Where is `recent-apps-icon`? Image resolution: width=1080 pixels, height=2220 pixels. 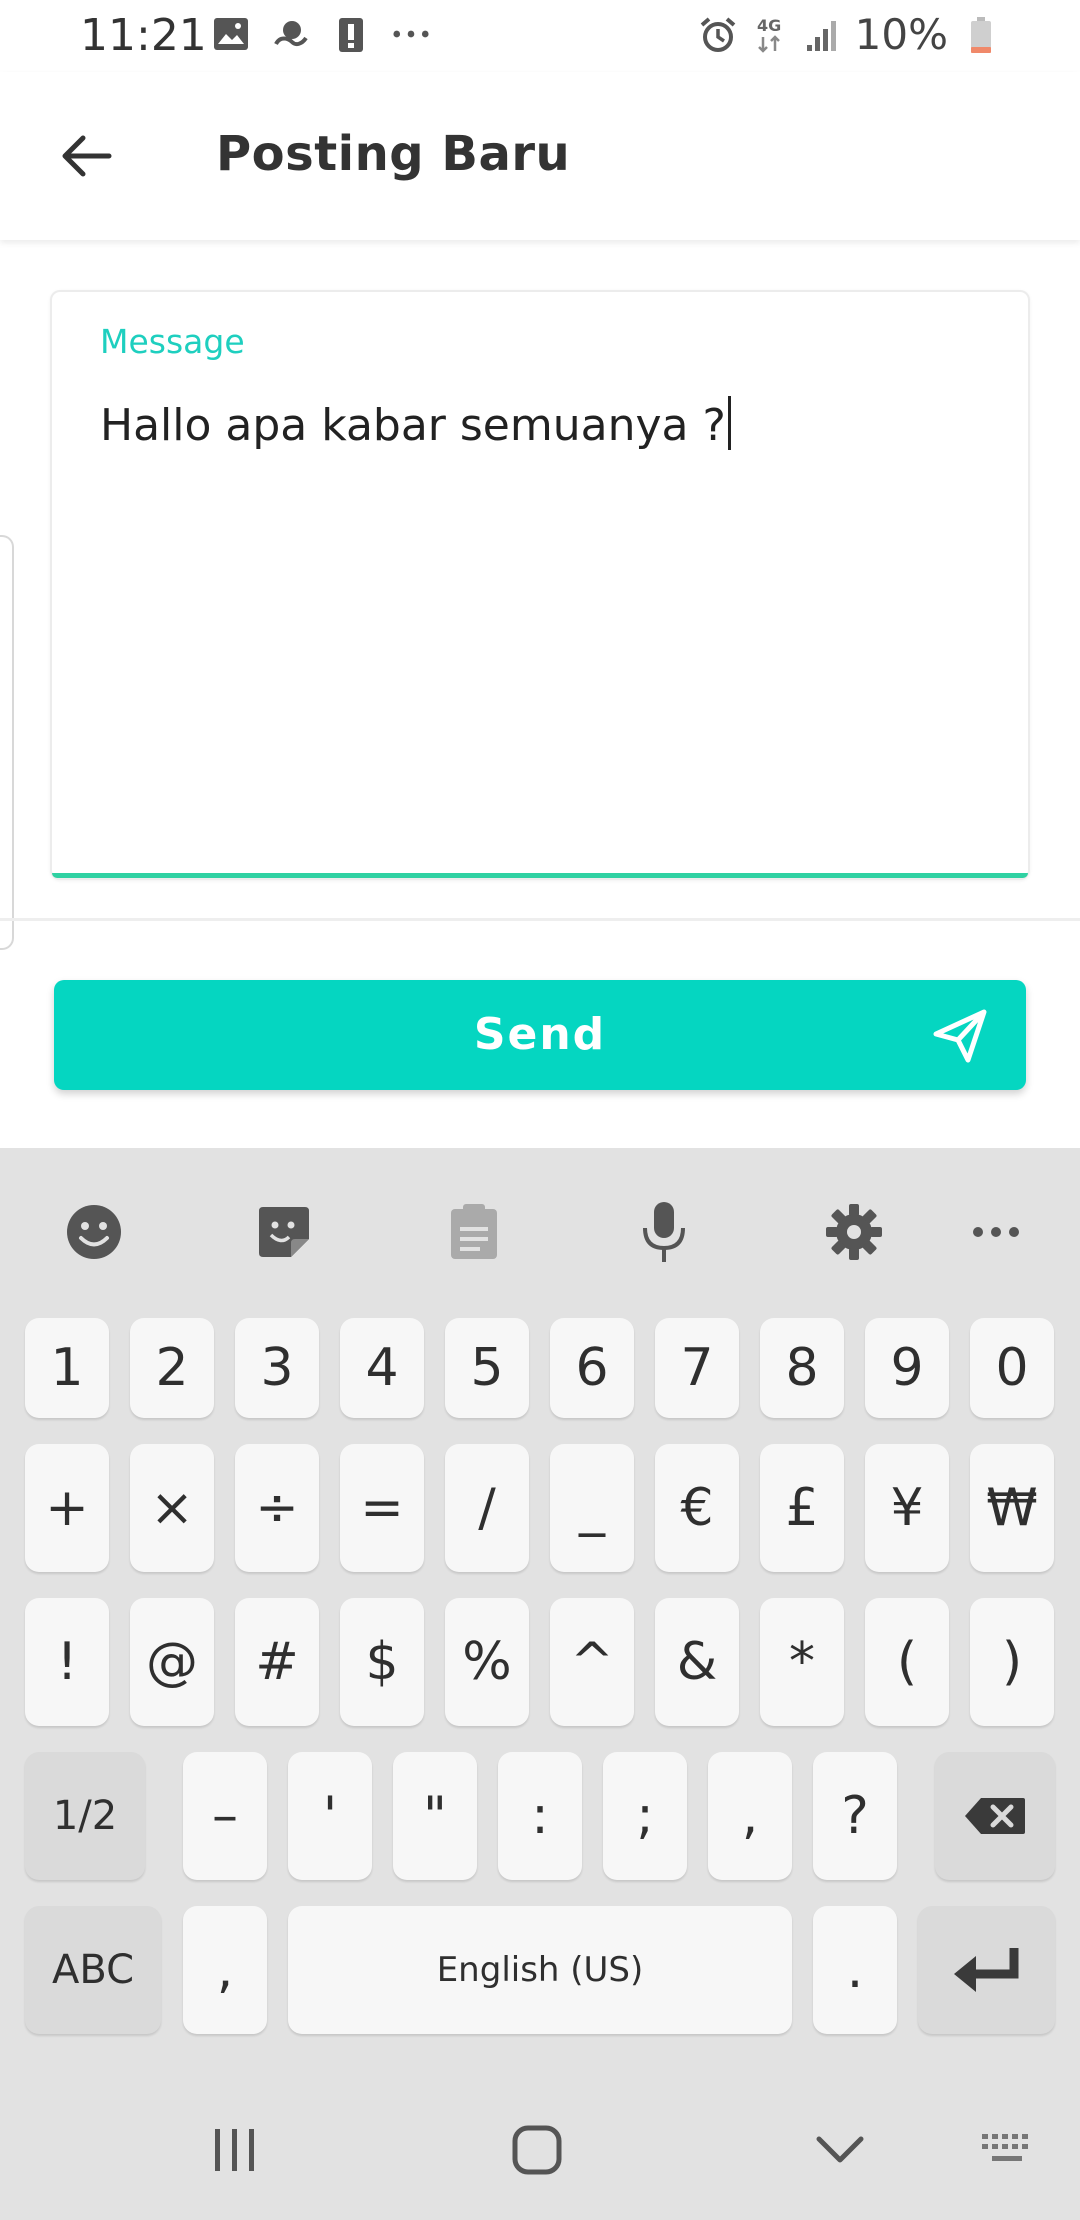 recent-apps-icon is located at coordinates (234, 2150).